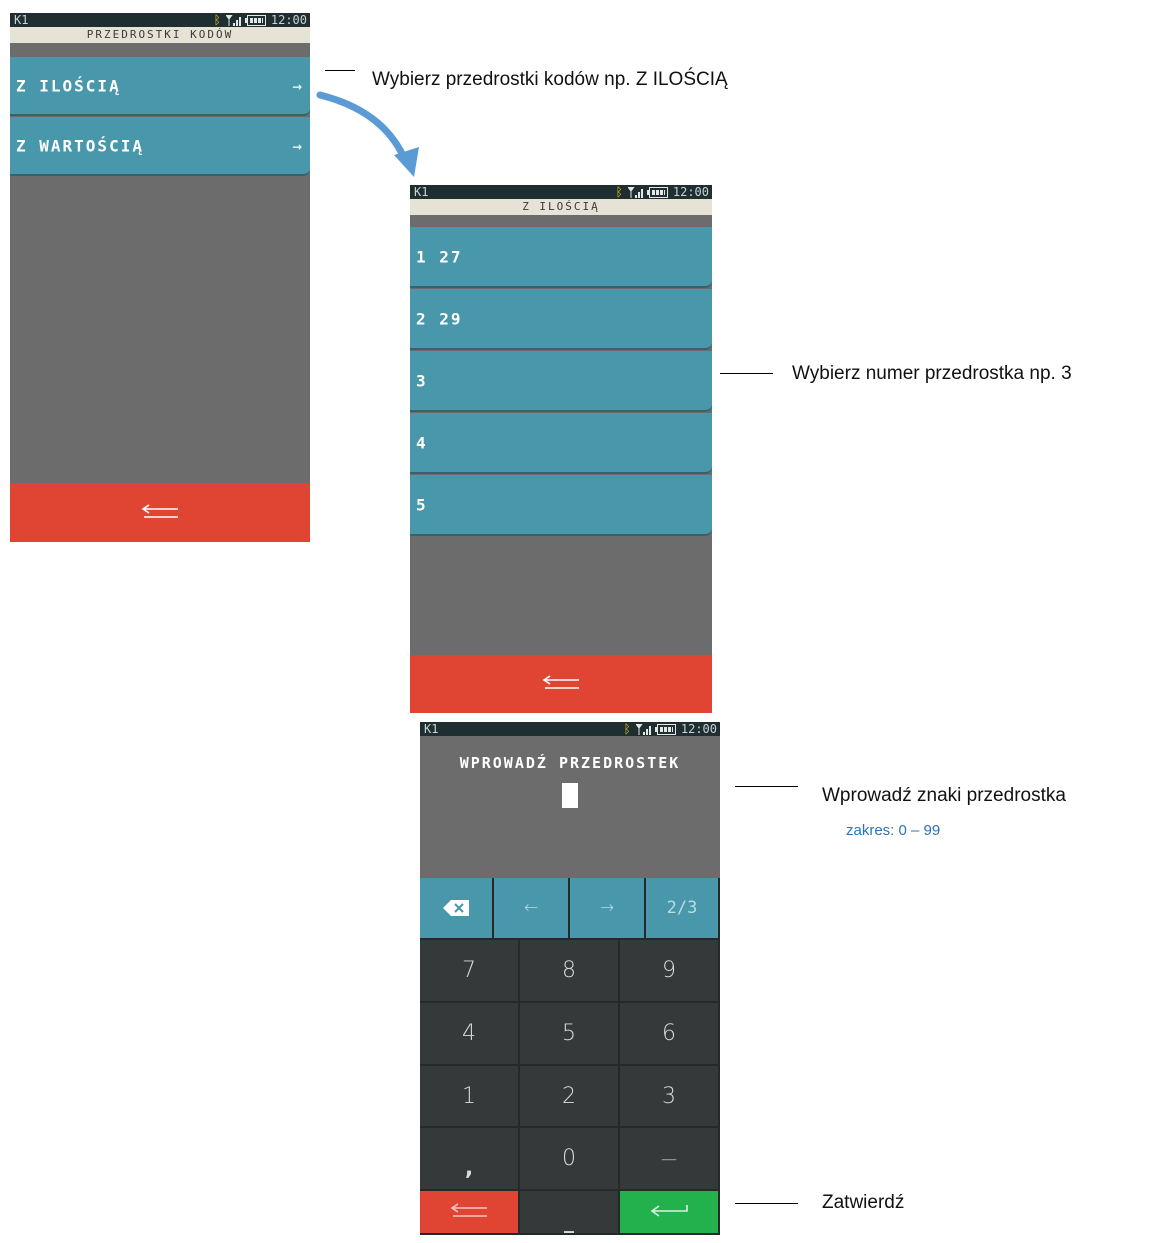 Image resolution: width=1151 pixels, height=1243 pixels. I want to click on key-7: 7, so click(470, 971).